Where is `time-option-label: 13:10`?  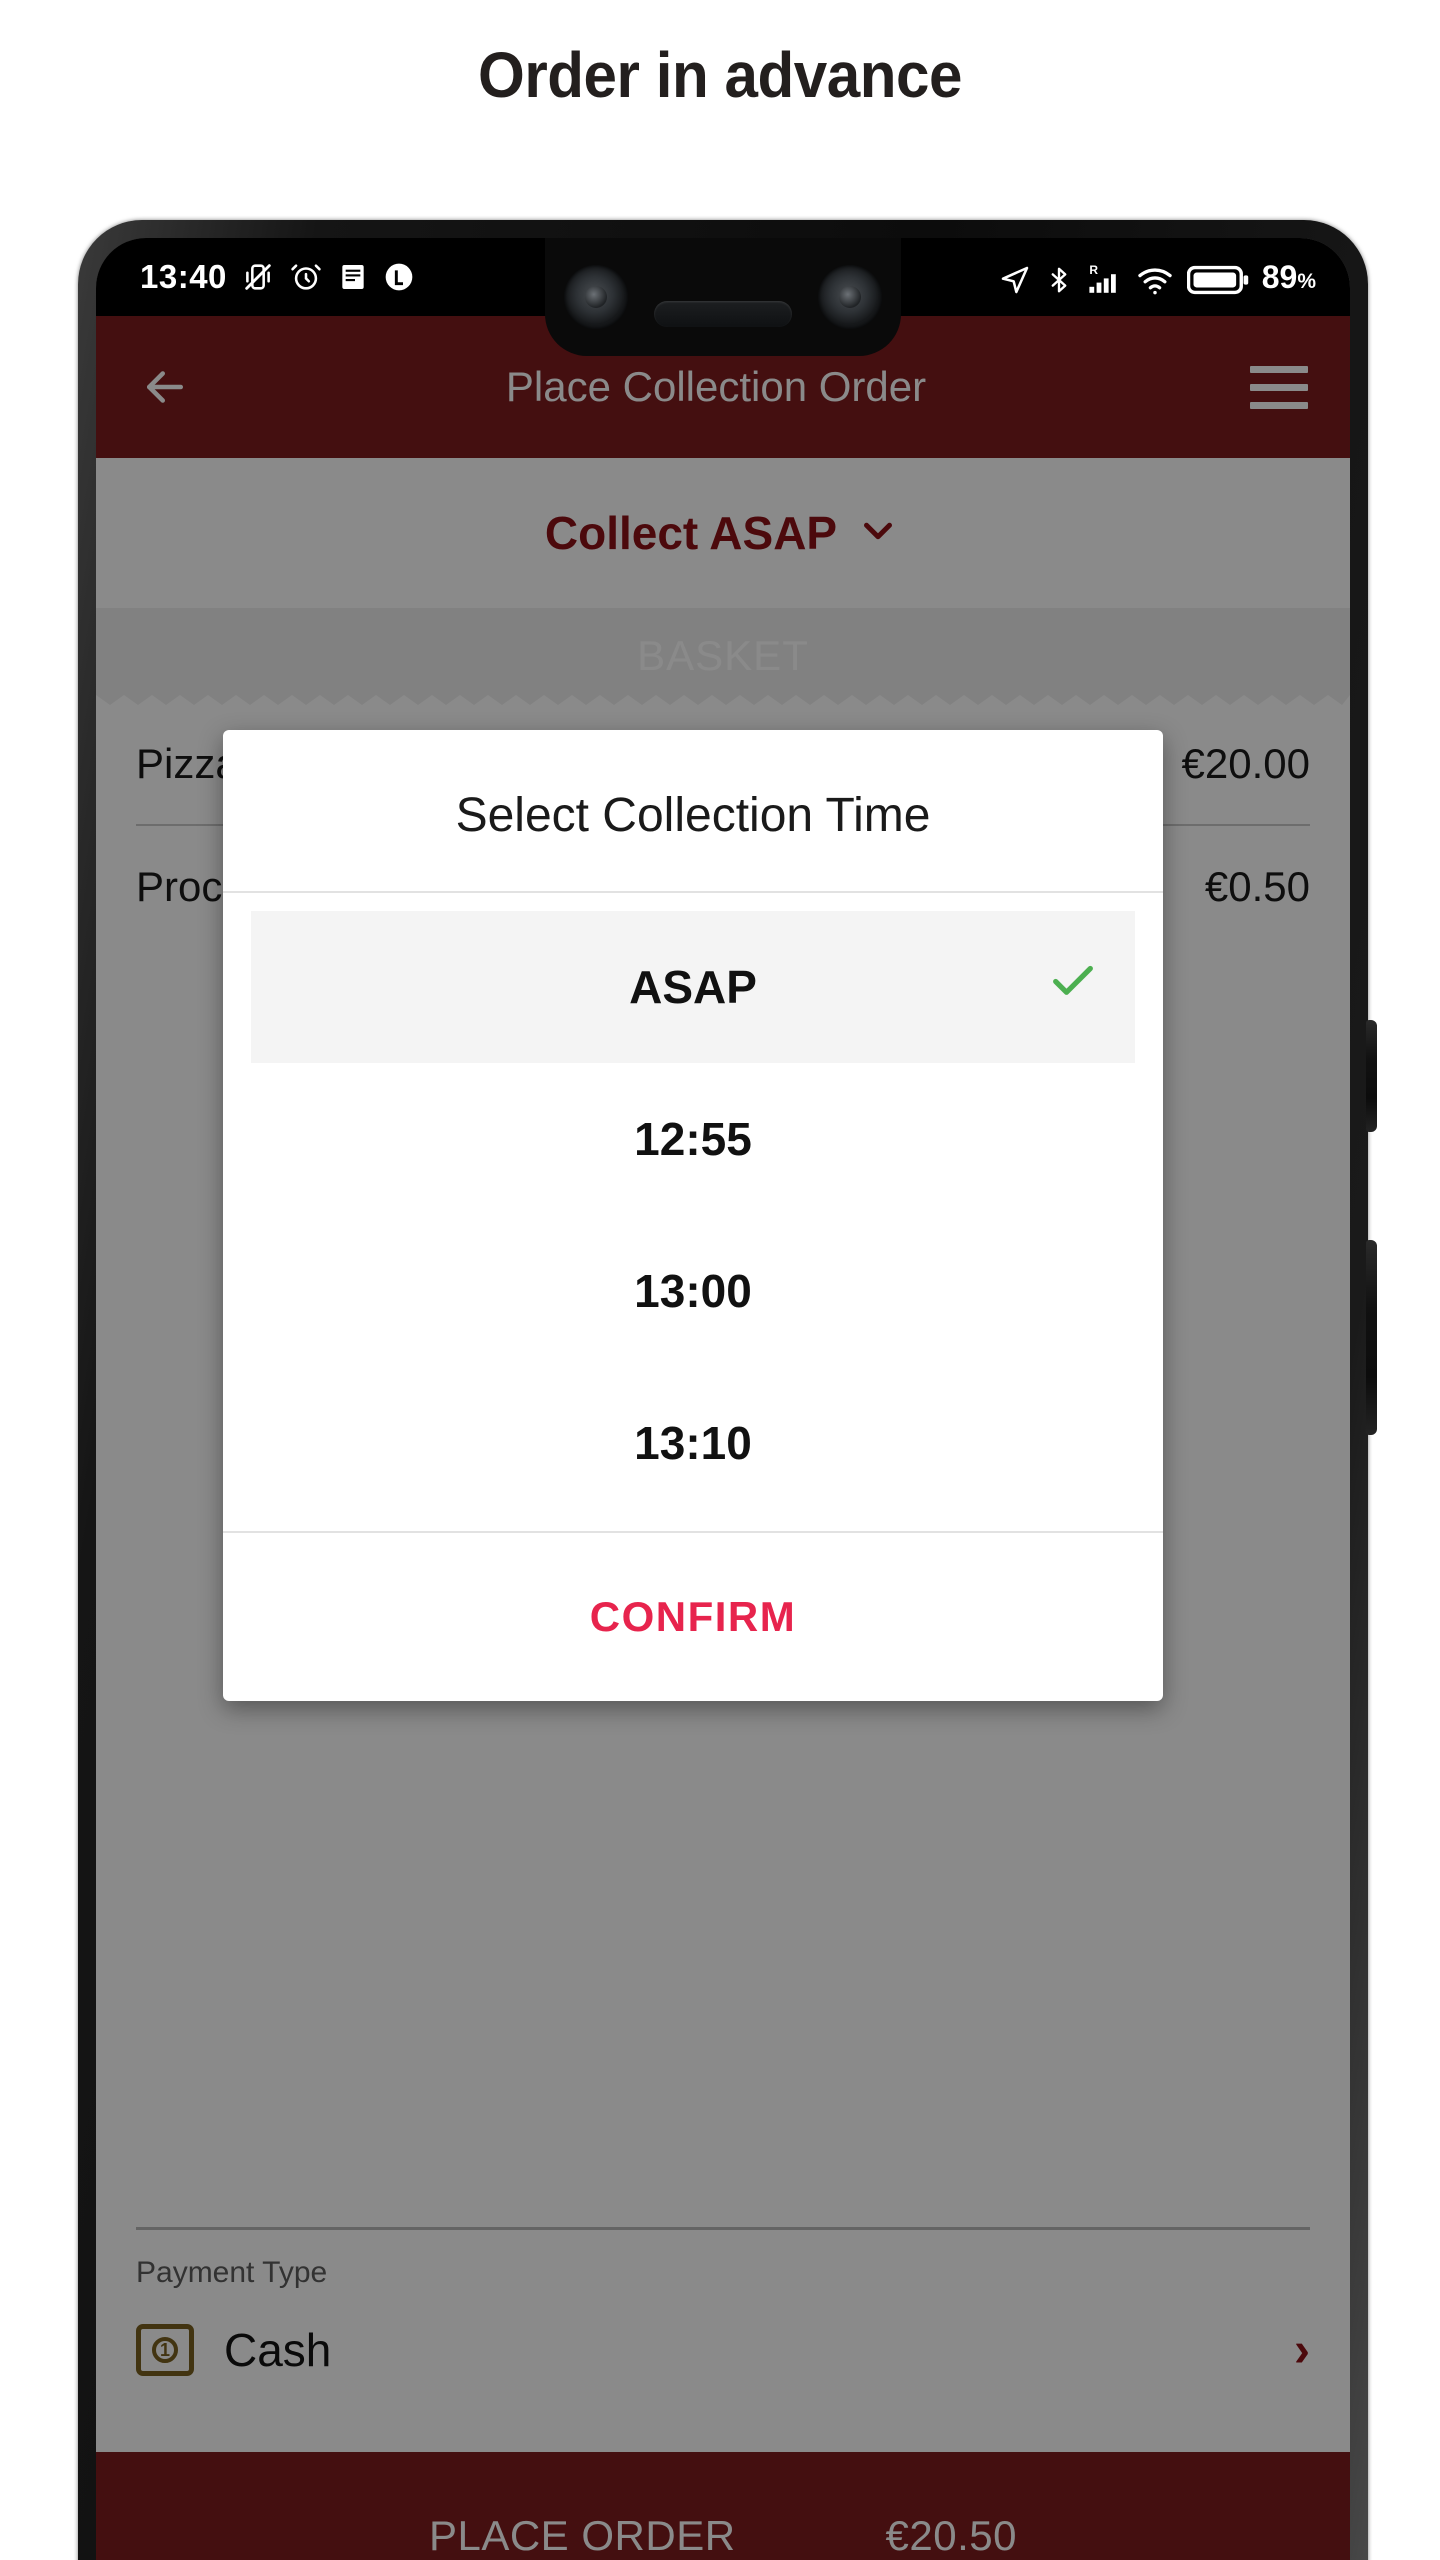 time-option-label: 13:10 is located at coordinates (693, 1443).